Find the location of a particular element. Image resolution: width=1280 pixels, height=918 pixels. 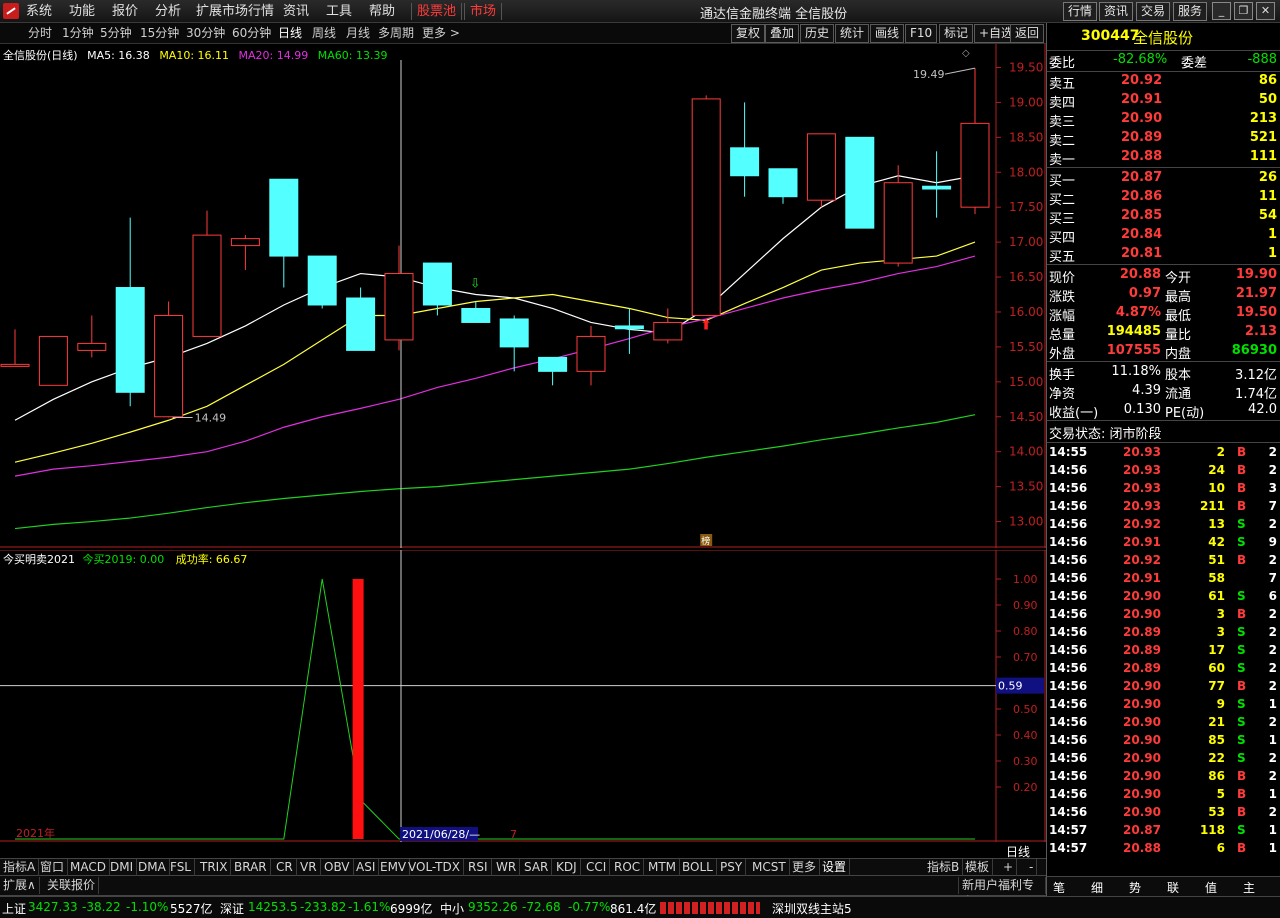

period-tab-2: 5分钟 is located at coordinates (116, 33).